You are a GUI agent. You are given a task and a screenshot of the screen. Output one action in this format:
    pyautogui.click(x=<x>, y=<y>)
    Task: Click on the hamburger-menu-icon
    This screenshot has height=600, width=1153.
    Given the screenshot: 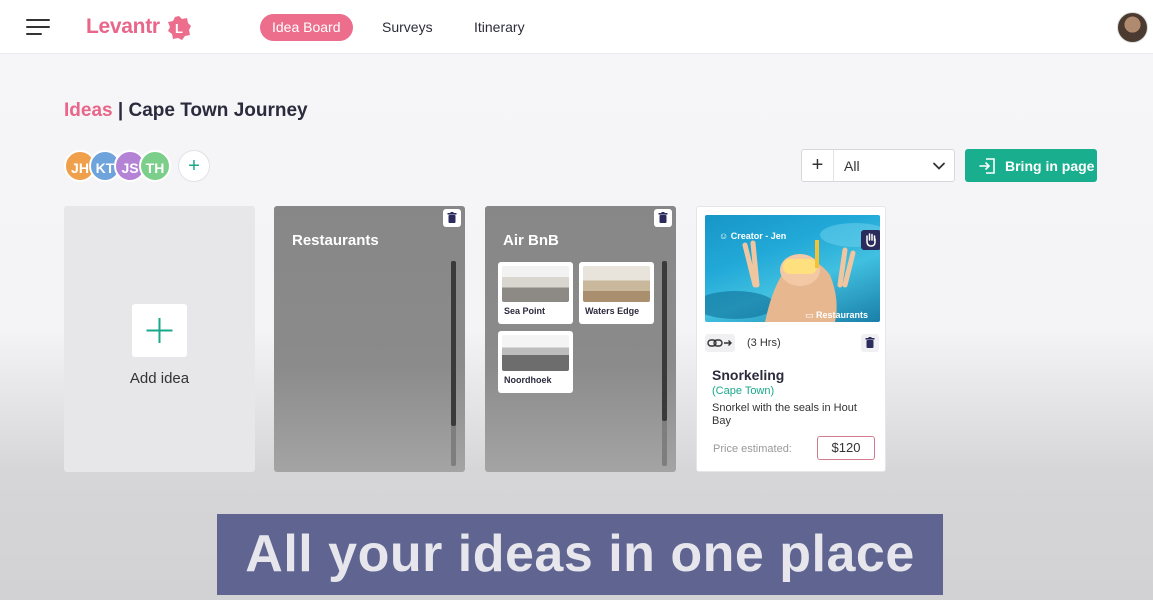 What is the action you would take?
    pyautogui.click(x=38, y=28)
    